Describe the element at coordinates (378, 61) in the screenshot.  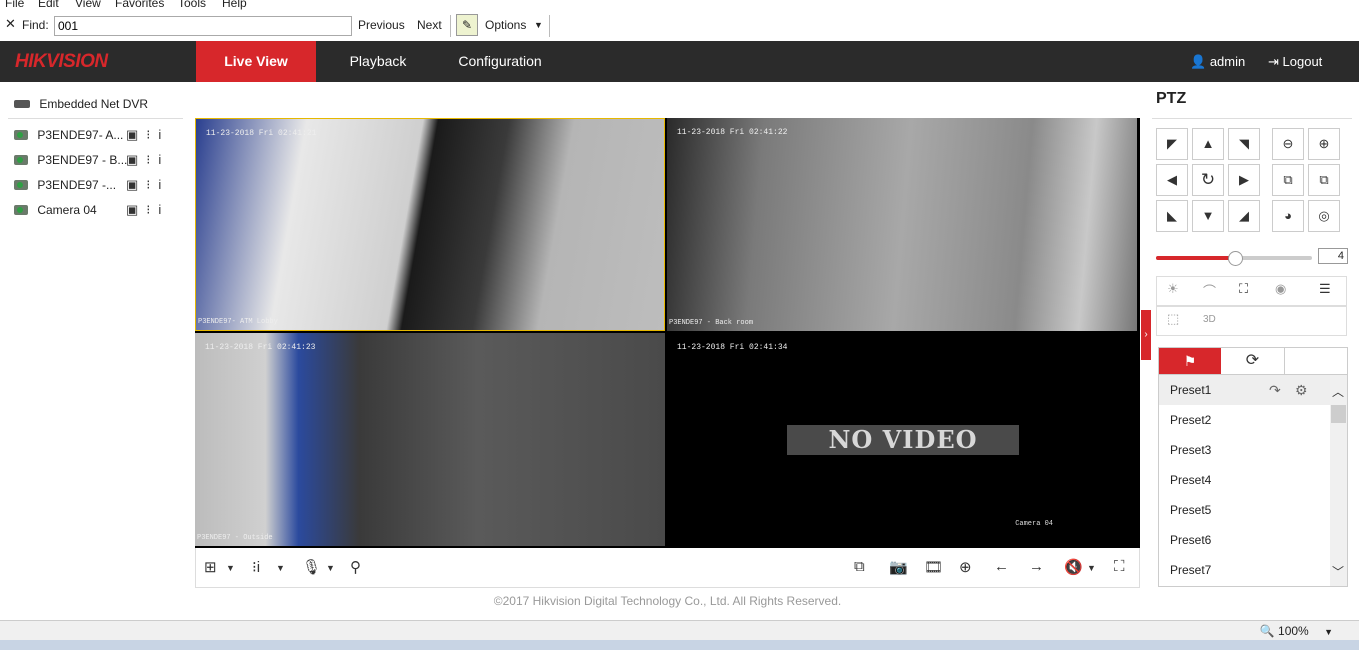
I see `tab-playback: Playback` at that location.